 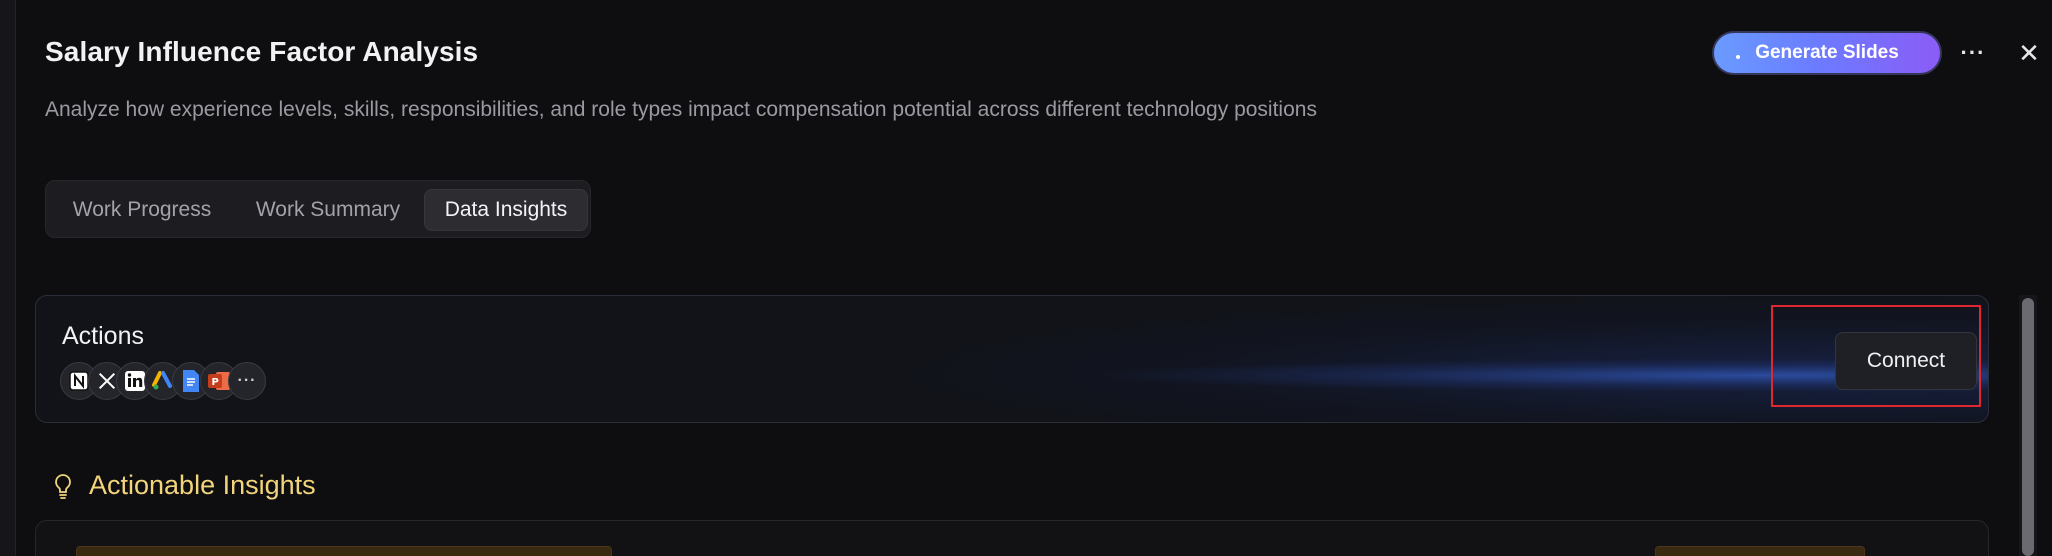 I want to click on generate-slides-button: Generate Slides, so click(x=1827, y=53).